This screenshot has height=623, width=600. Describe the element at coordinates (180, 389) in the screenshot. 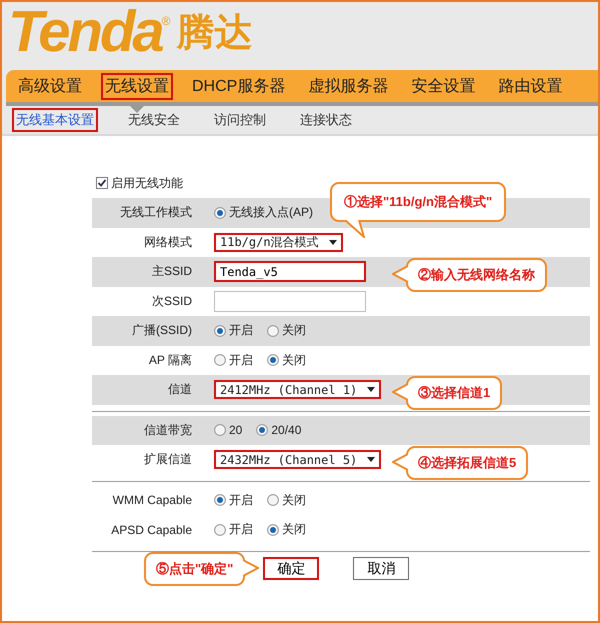

I see `field-label: 信道` at that location.